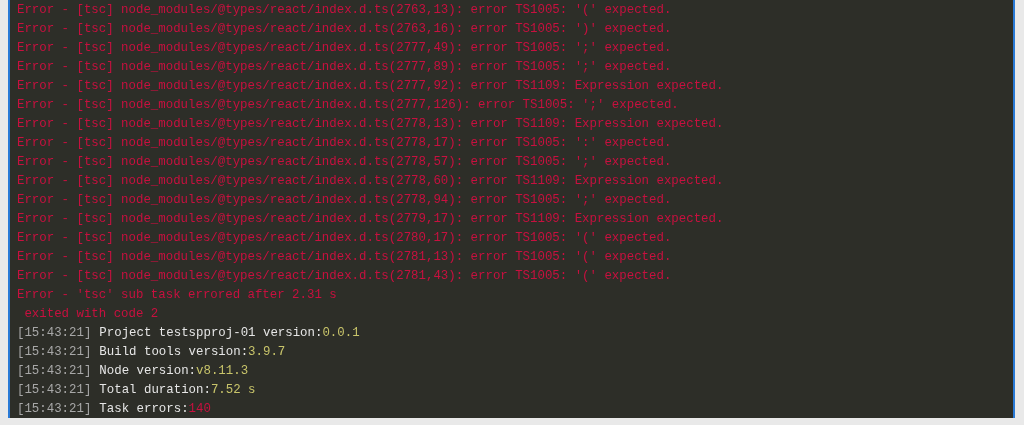  I want to click on log-value: 140, so click(199, 409).